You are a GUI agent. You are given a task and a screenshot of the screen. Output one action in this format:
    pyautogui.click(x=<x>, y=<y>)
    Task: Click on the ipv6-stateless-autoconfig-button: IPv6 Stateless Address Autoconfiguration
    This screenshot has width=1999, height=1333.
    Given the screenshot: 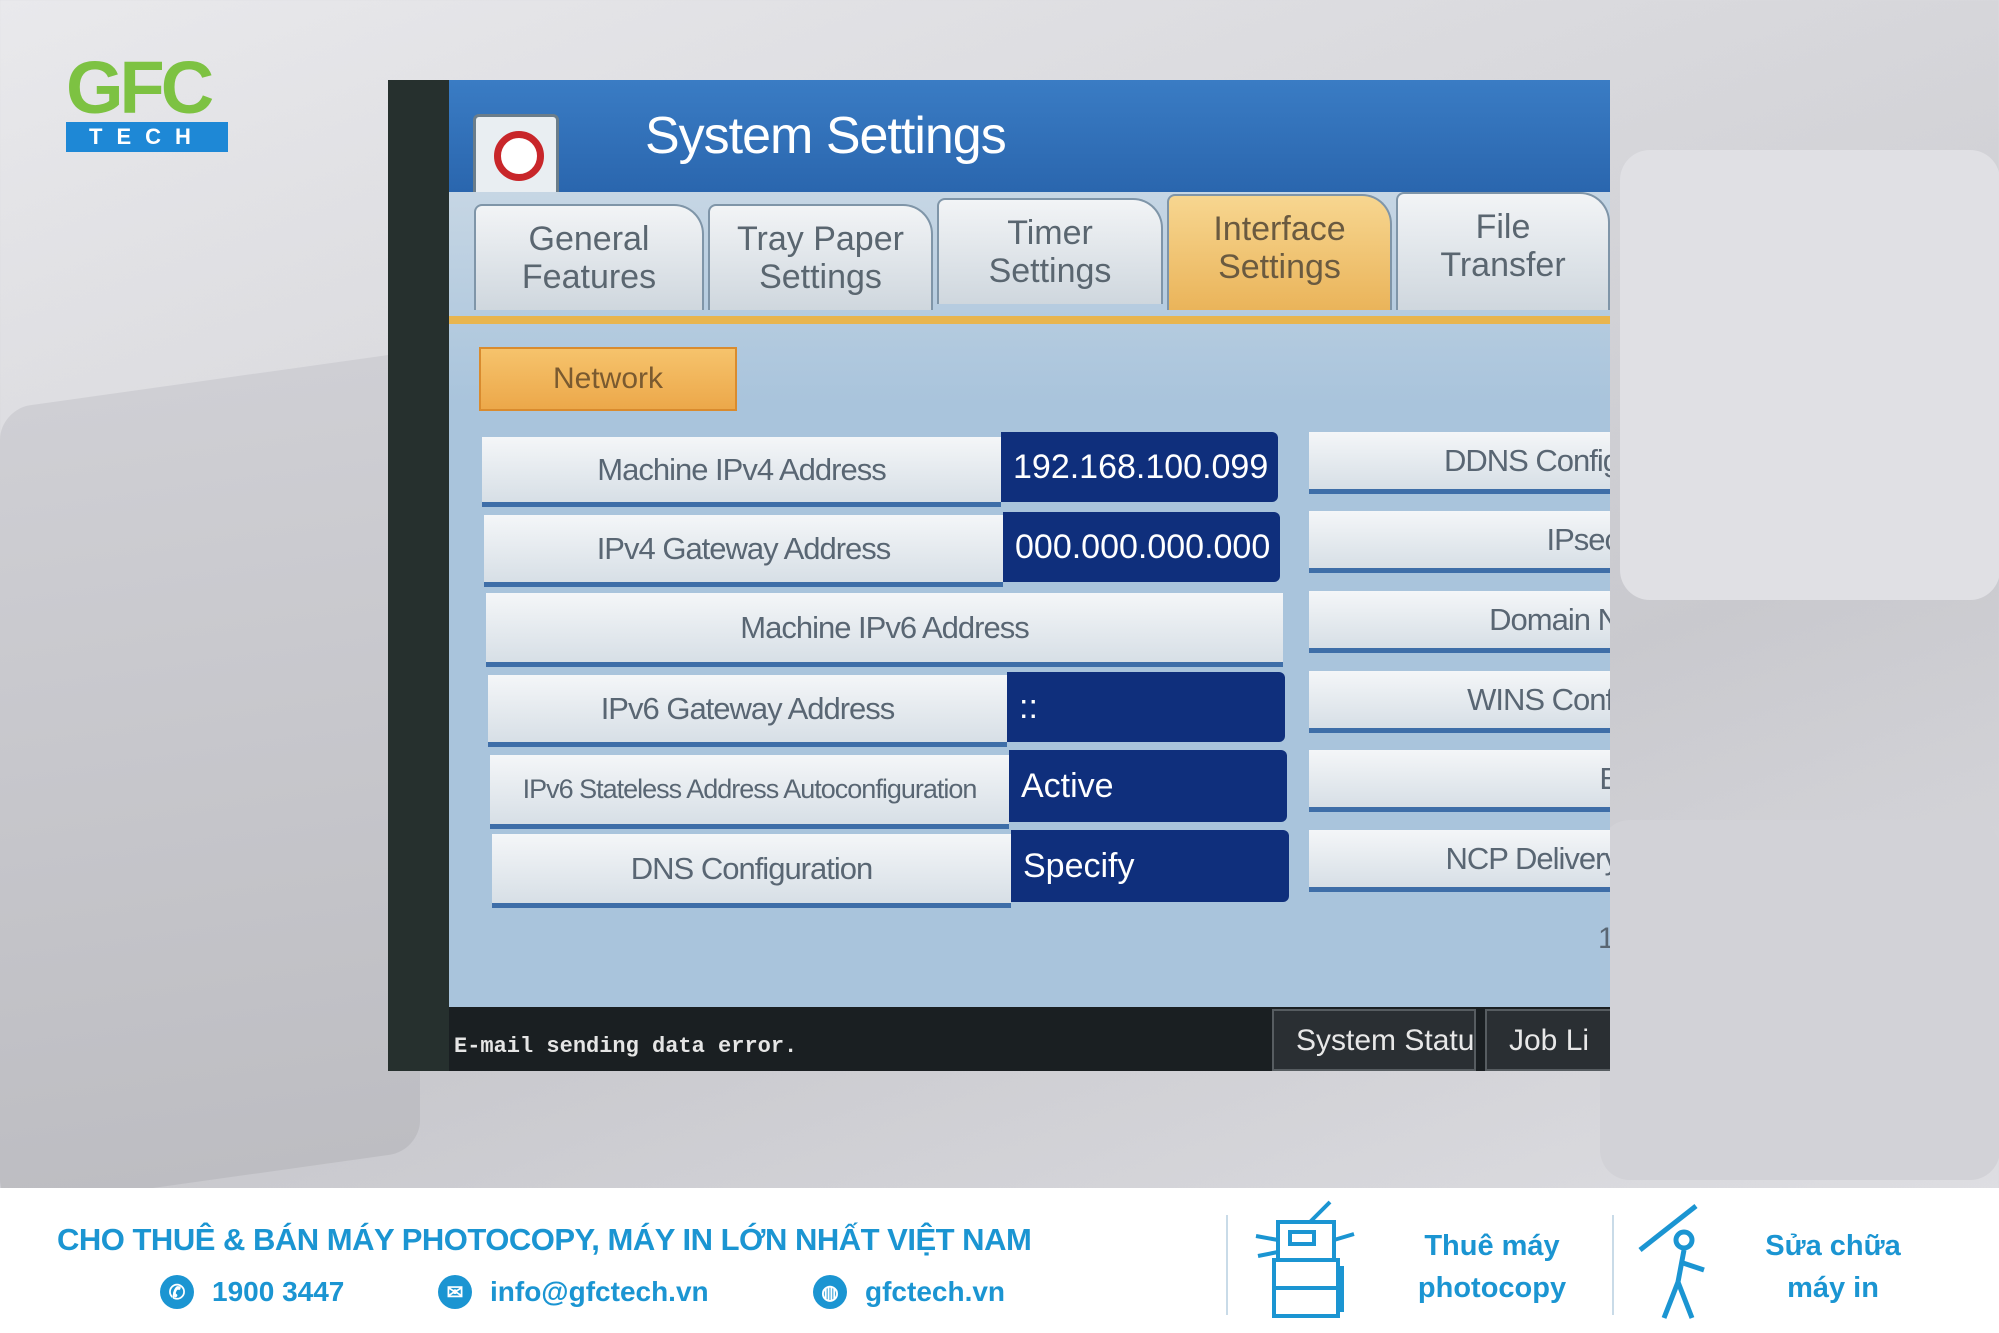 What is the action you would take?
    pyautogui.click(x=749, y=792)
    